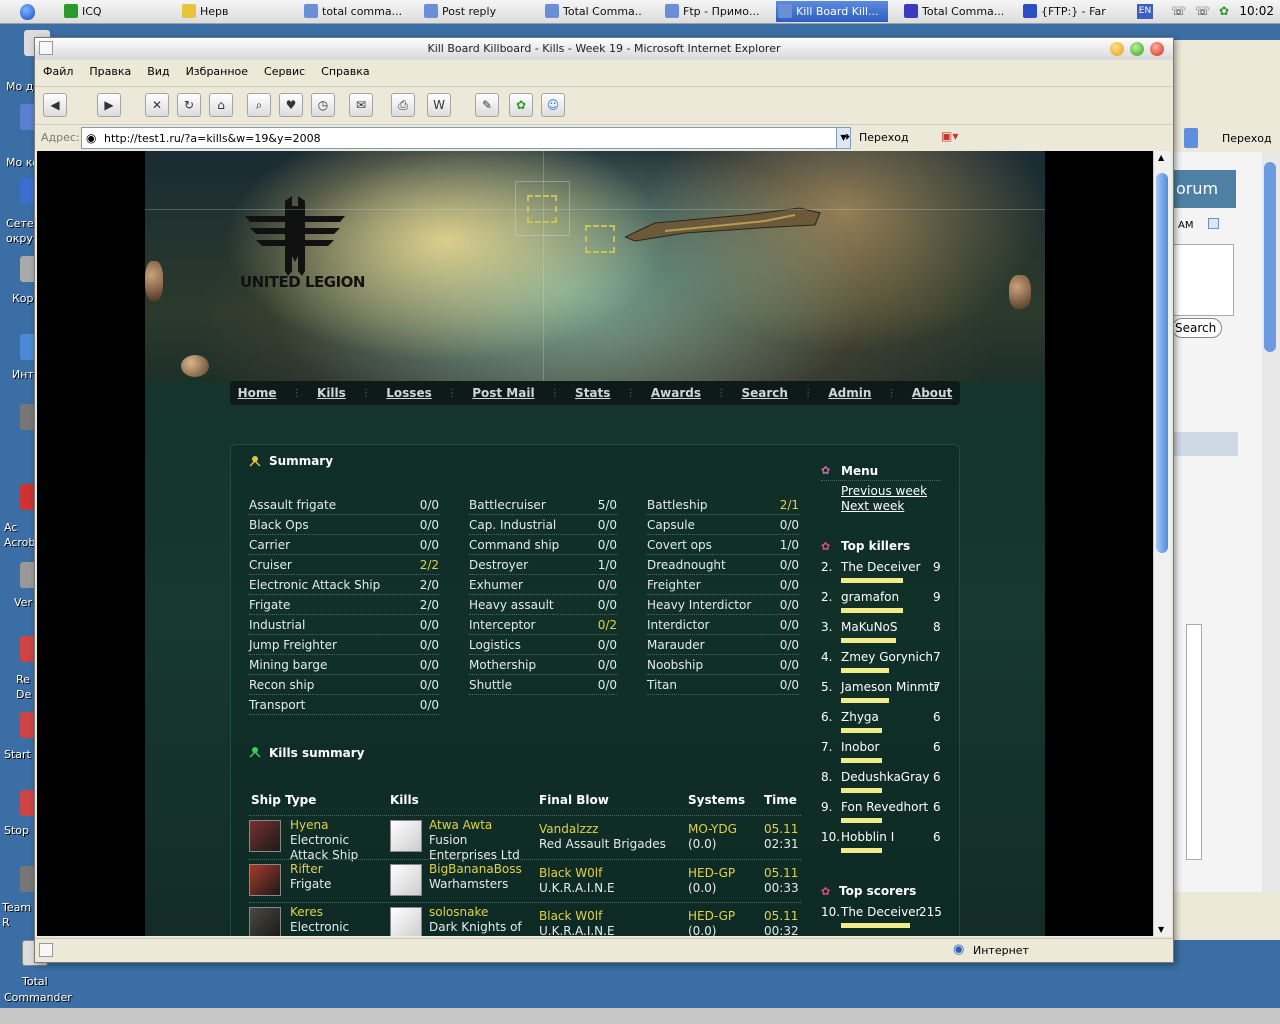 The height and width of the screenshot is (1024, 1280). What do you see at coordinates (849, 393) in the screenshot?
I see `nav-link-admin: Admin` at bounding box center [849, 393].